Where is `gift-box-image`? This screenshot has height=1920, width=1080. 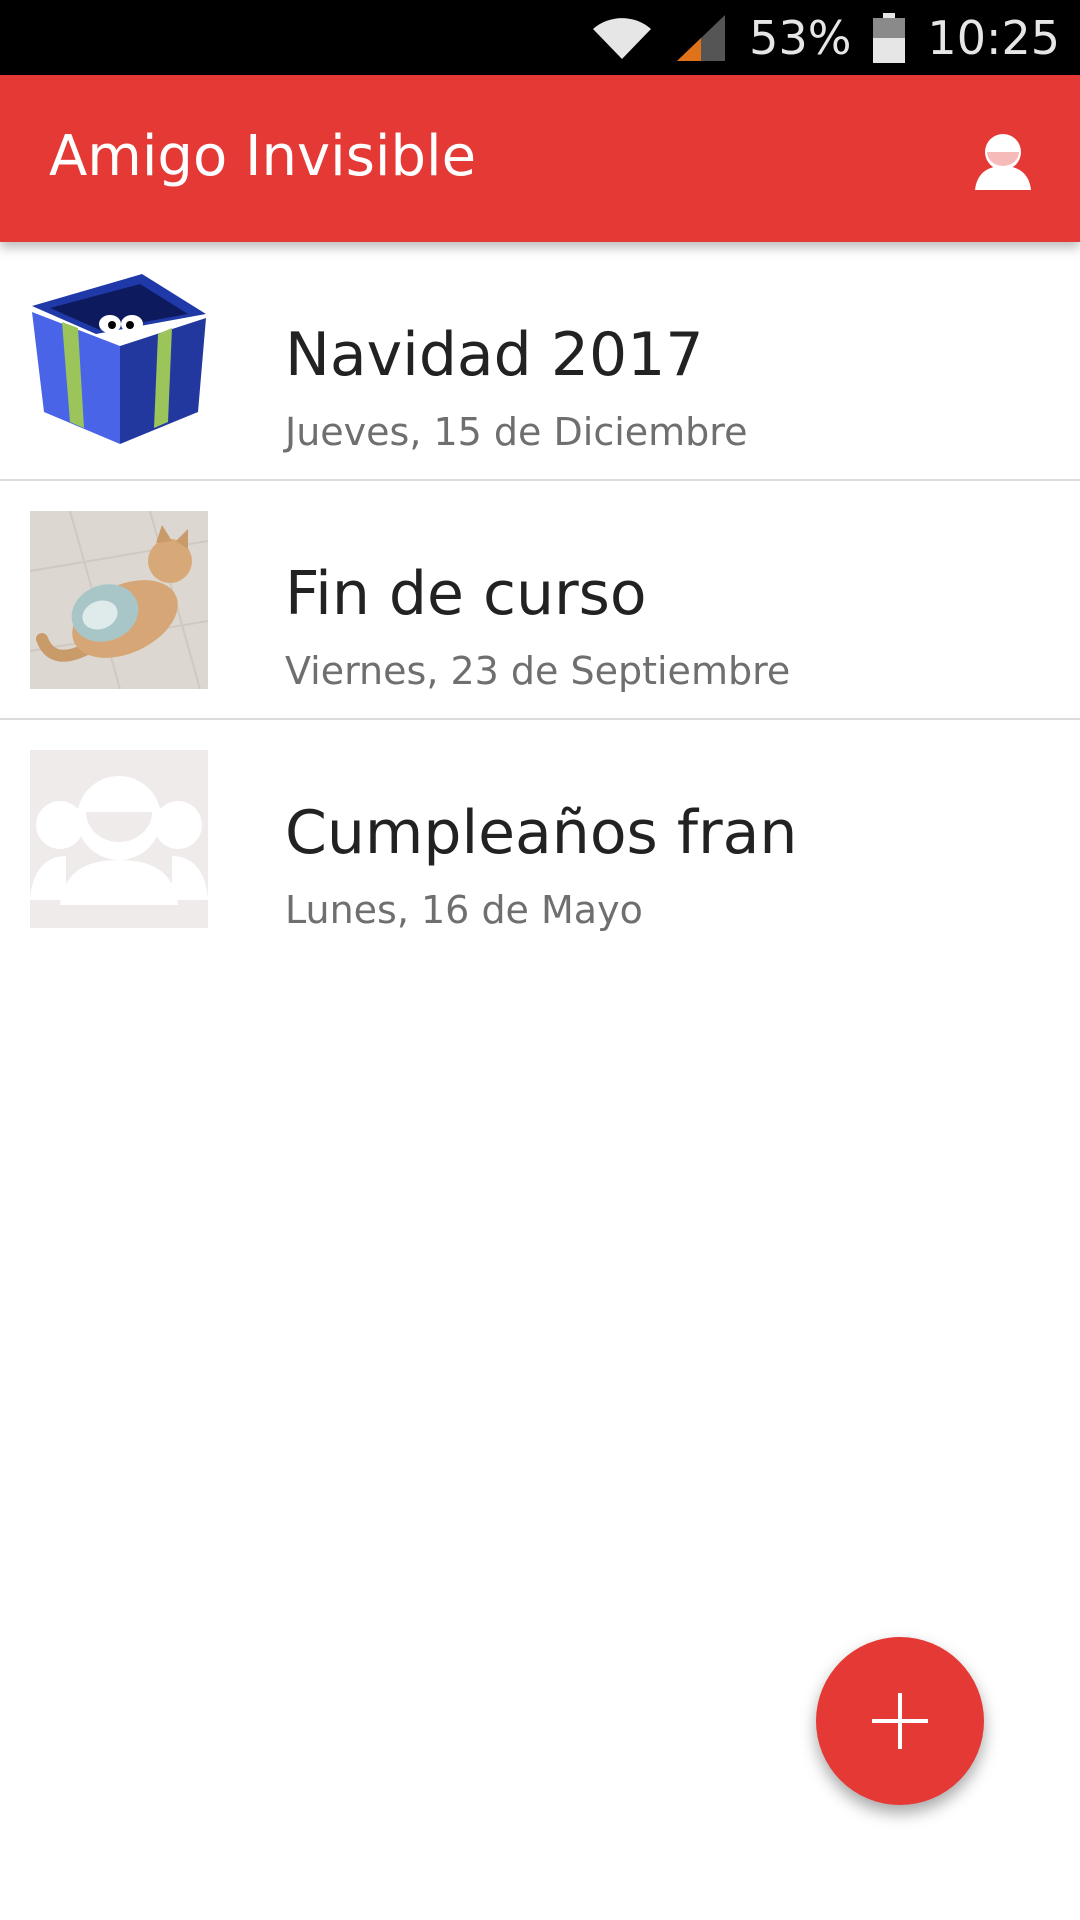
gift-box-image is located at coordinates (119, 361).